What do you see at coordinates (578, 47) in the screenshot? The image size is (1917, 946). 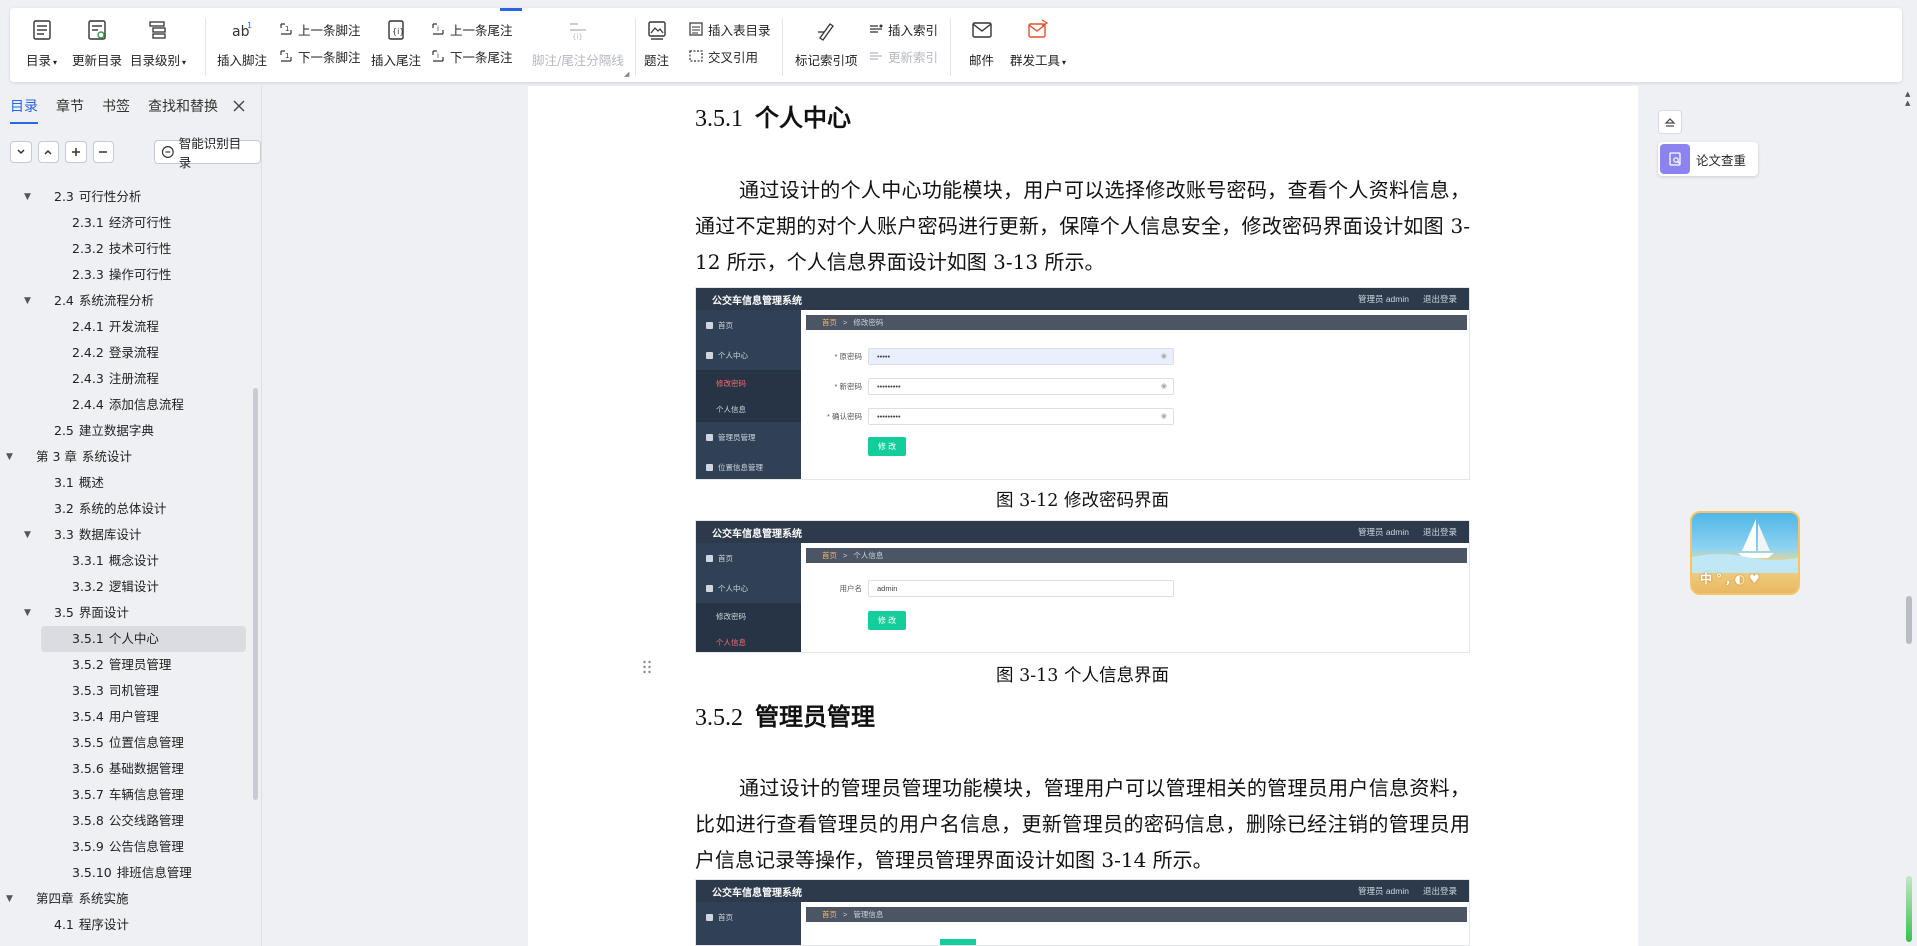 I see `note-separator-button: {i} 脚注/尾注分隔线` at bounding box center [578, 47].